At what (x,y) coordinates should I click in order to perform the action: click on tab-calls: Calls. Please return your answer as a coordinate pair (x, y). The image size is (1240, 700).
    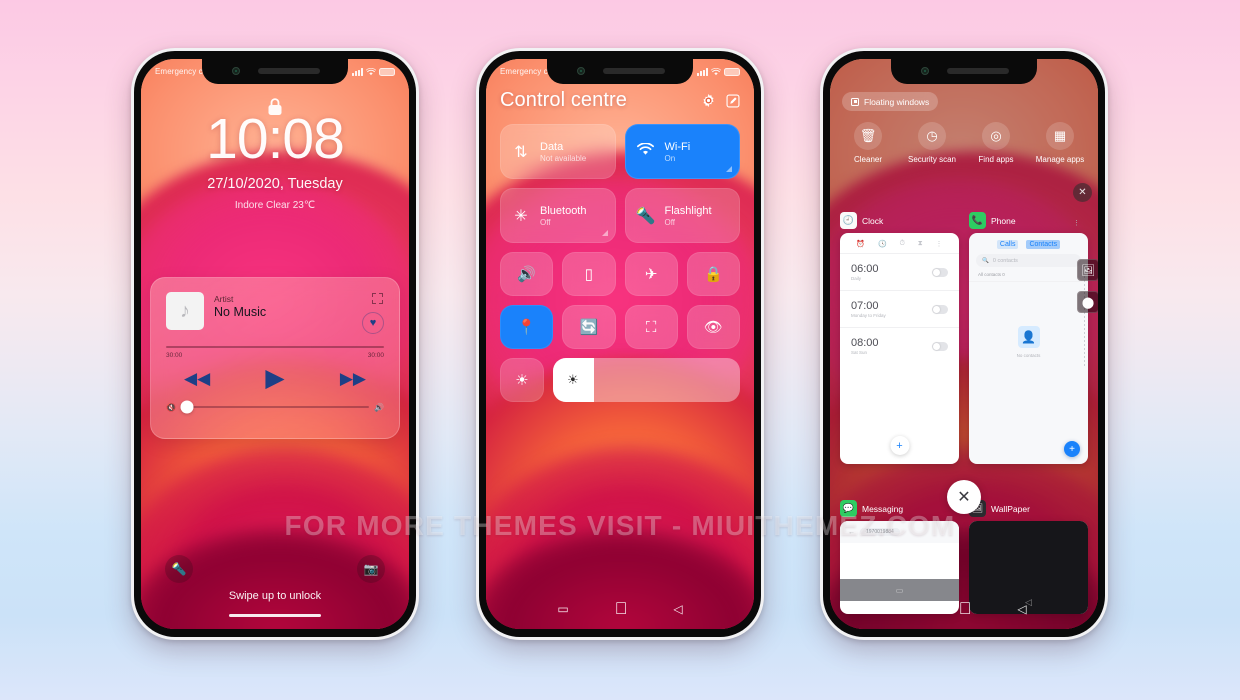
    Looking at the image, I should click on (1007, 244).